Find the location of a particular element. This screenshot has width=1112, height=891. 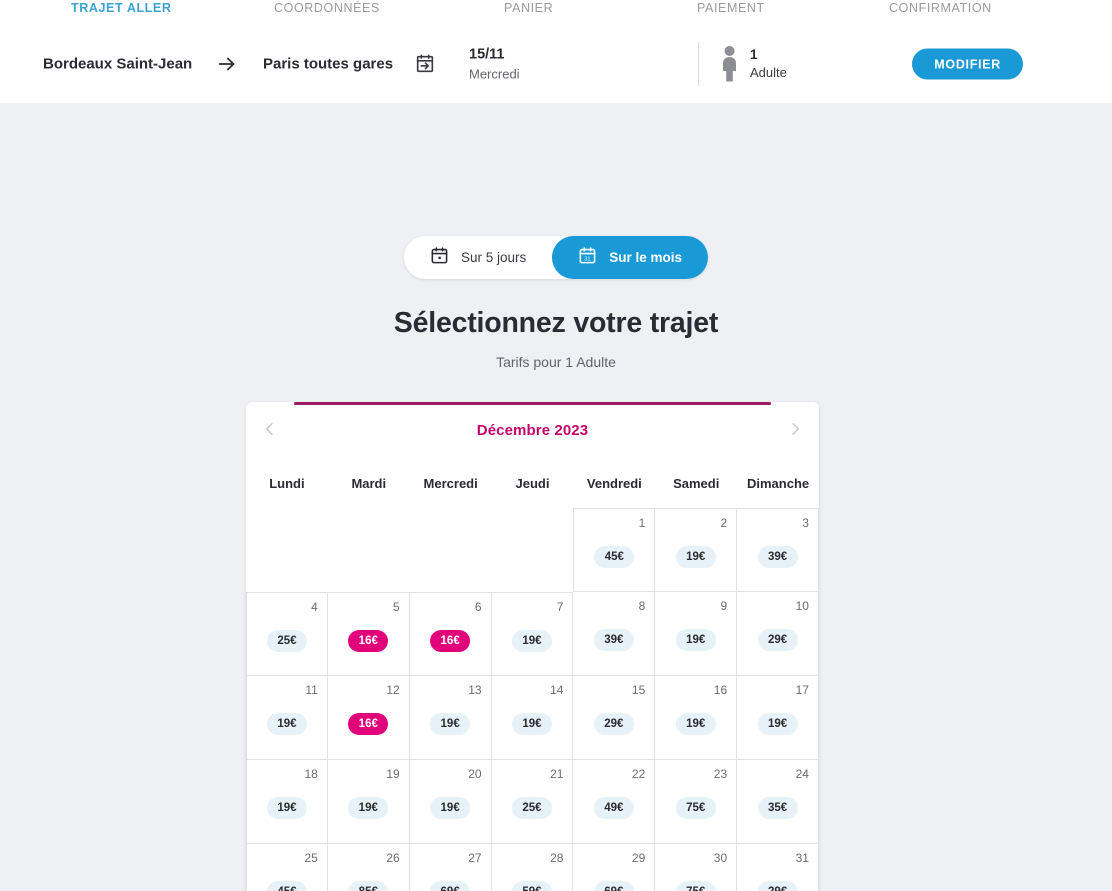

day-number: 15 is located at coordinates (638, 690).